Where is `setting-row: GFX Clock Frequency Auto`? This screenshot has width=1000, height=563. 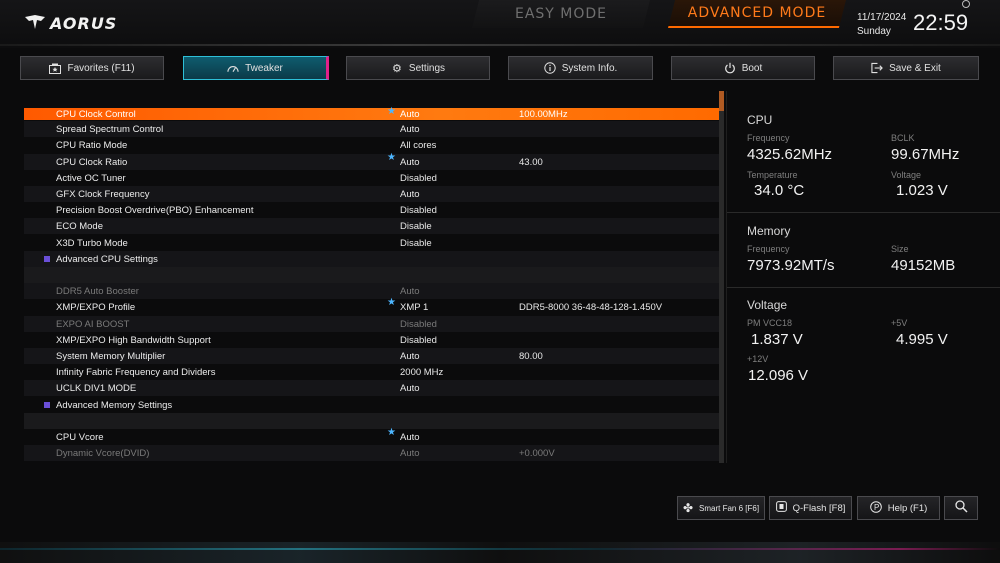 setting-row: GFX Clock Frequency Auto is located at coordinates (372, 194).